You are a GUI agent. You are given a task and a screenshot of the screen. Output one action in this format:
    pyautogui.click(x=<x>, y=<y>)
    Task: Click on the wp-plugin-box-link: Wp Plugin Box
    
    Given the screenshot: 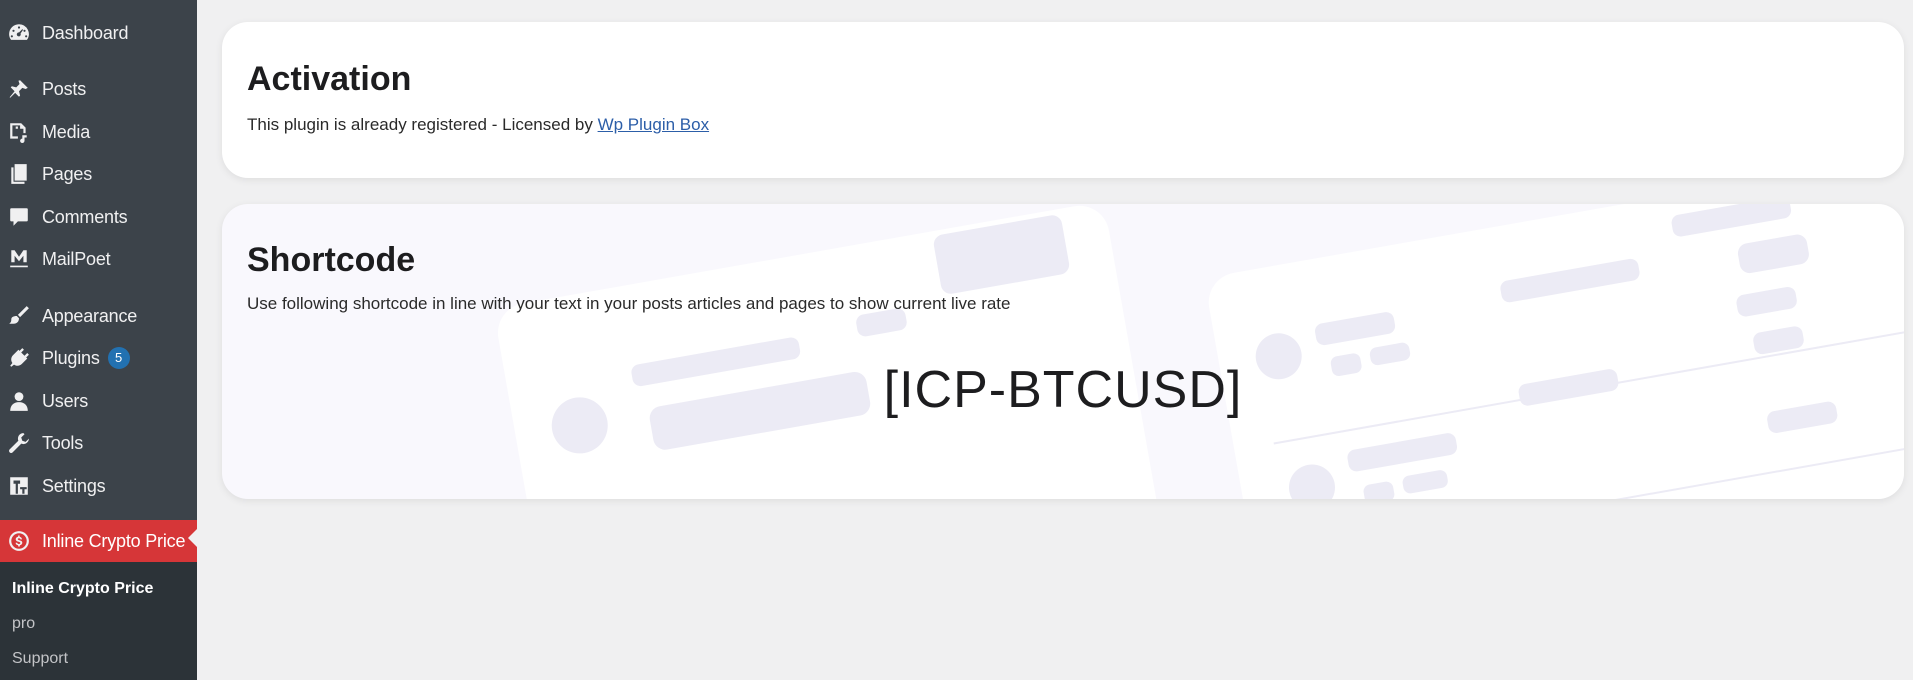 What is the action you would take?
    pyautogui.click(x=654, y=124)
    